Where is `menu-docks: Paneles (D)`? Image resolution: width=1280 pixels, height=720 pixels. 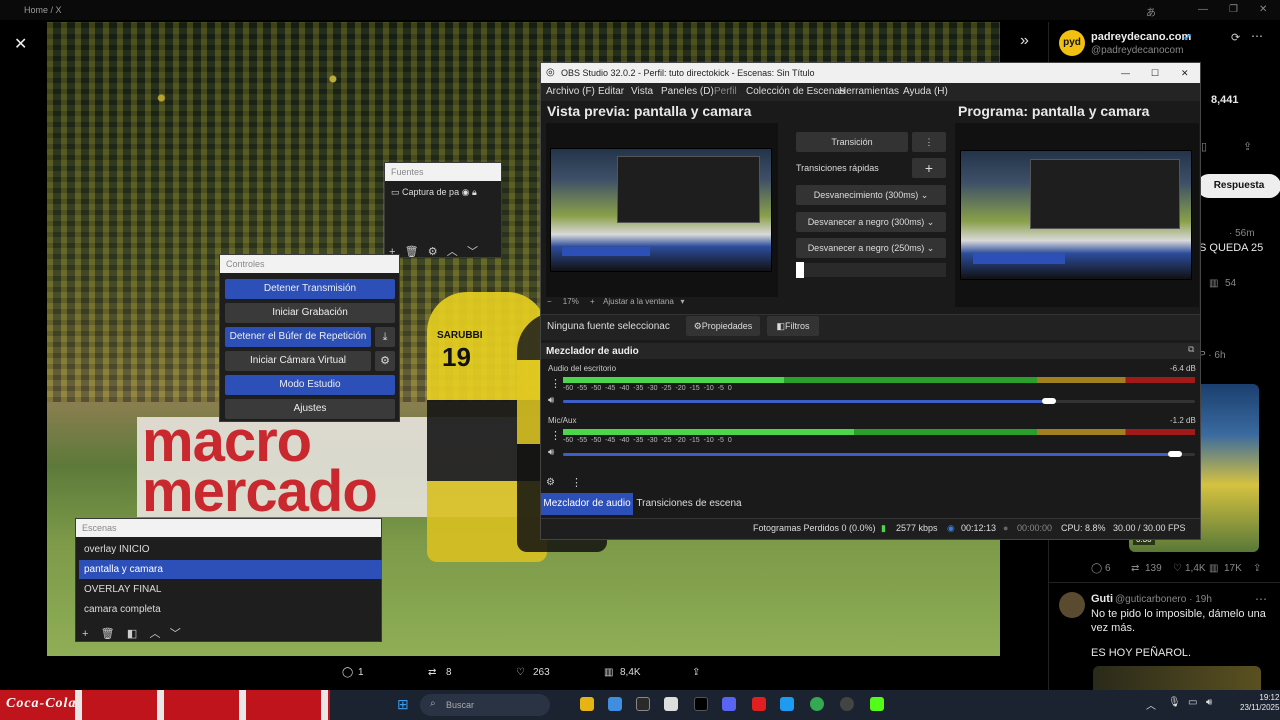 menu-docks: Paneles (D) is located at coordinates (687, 92).